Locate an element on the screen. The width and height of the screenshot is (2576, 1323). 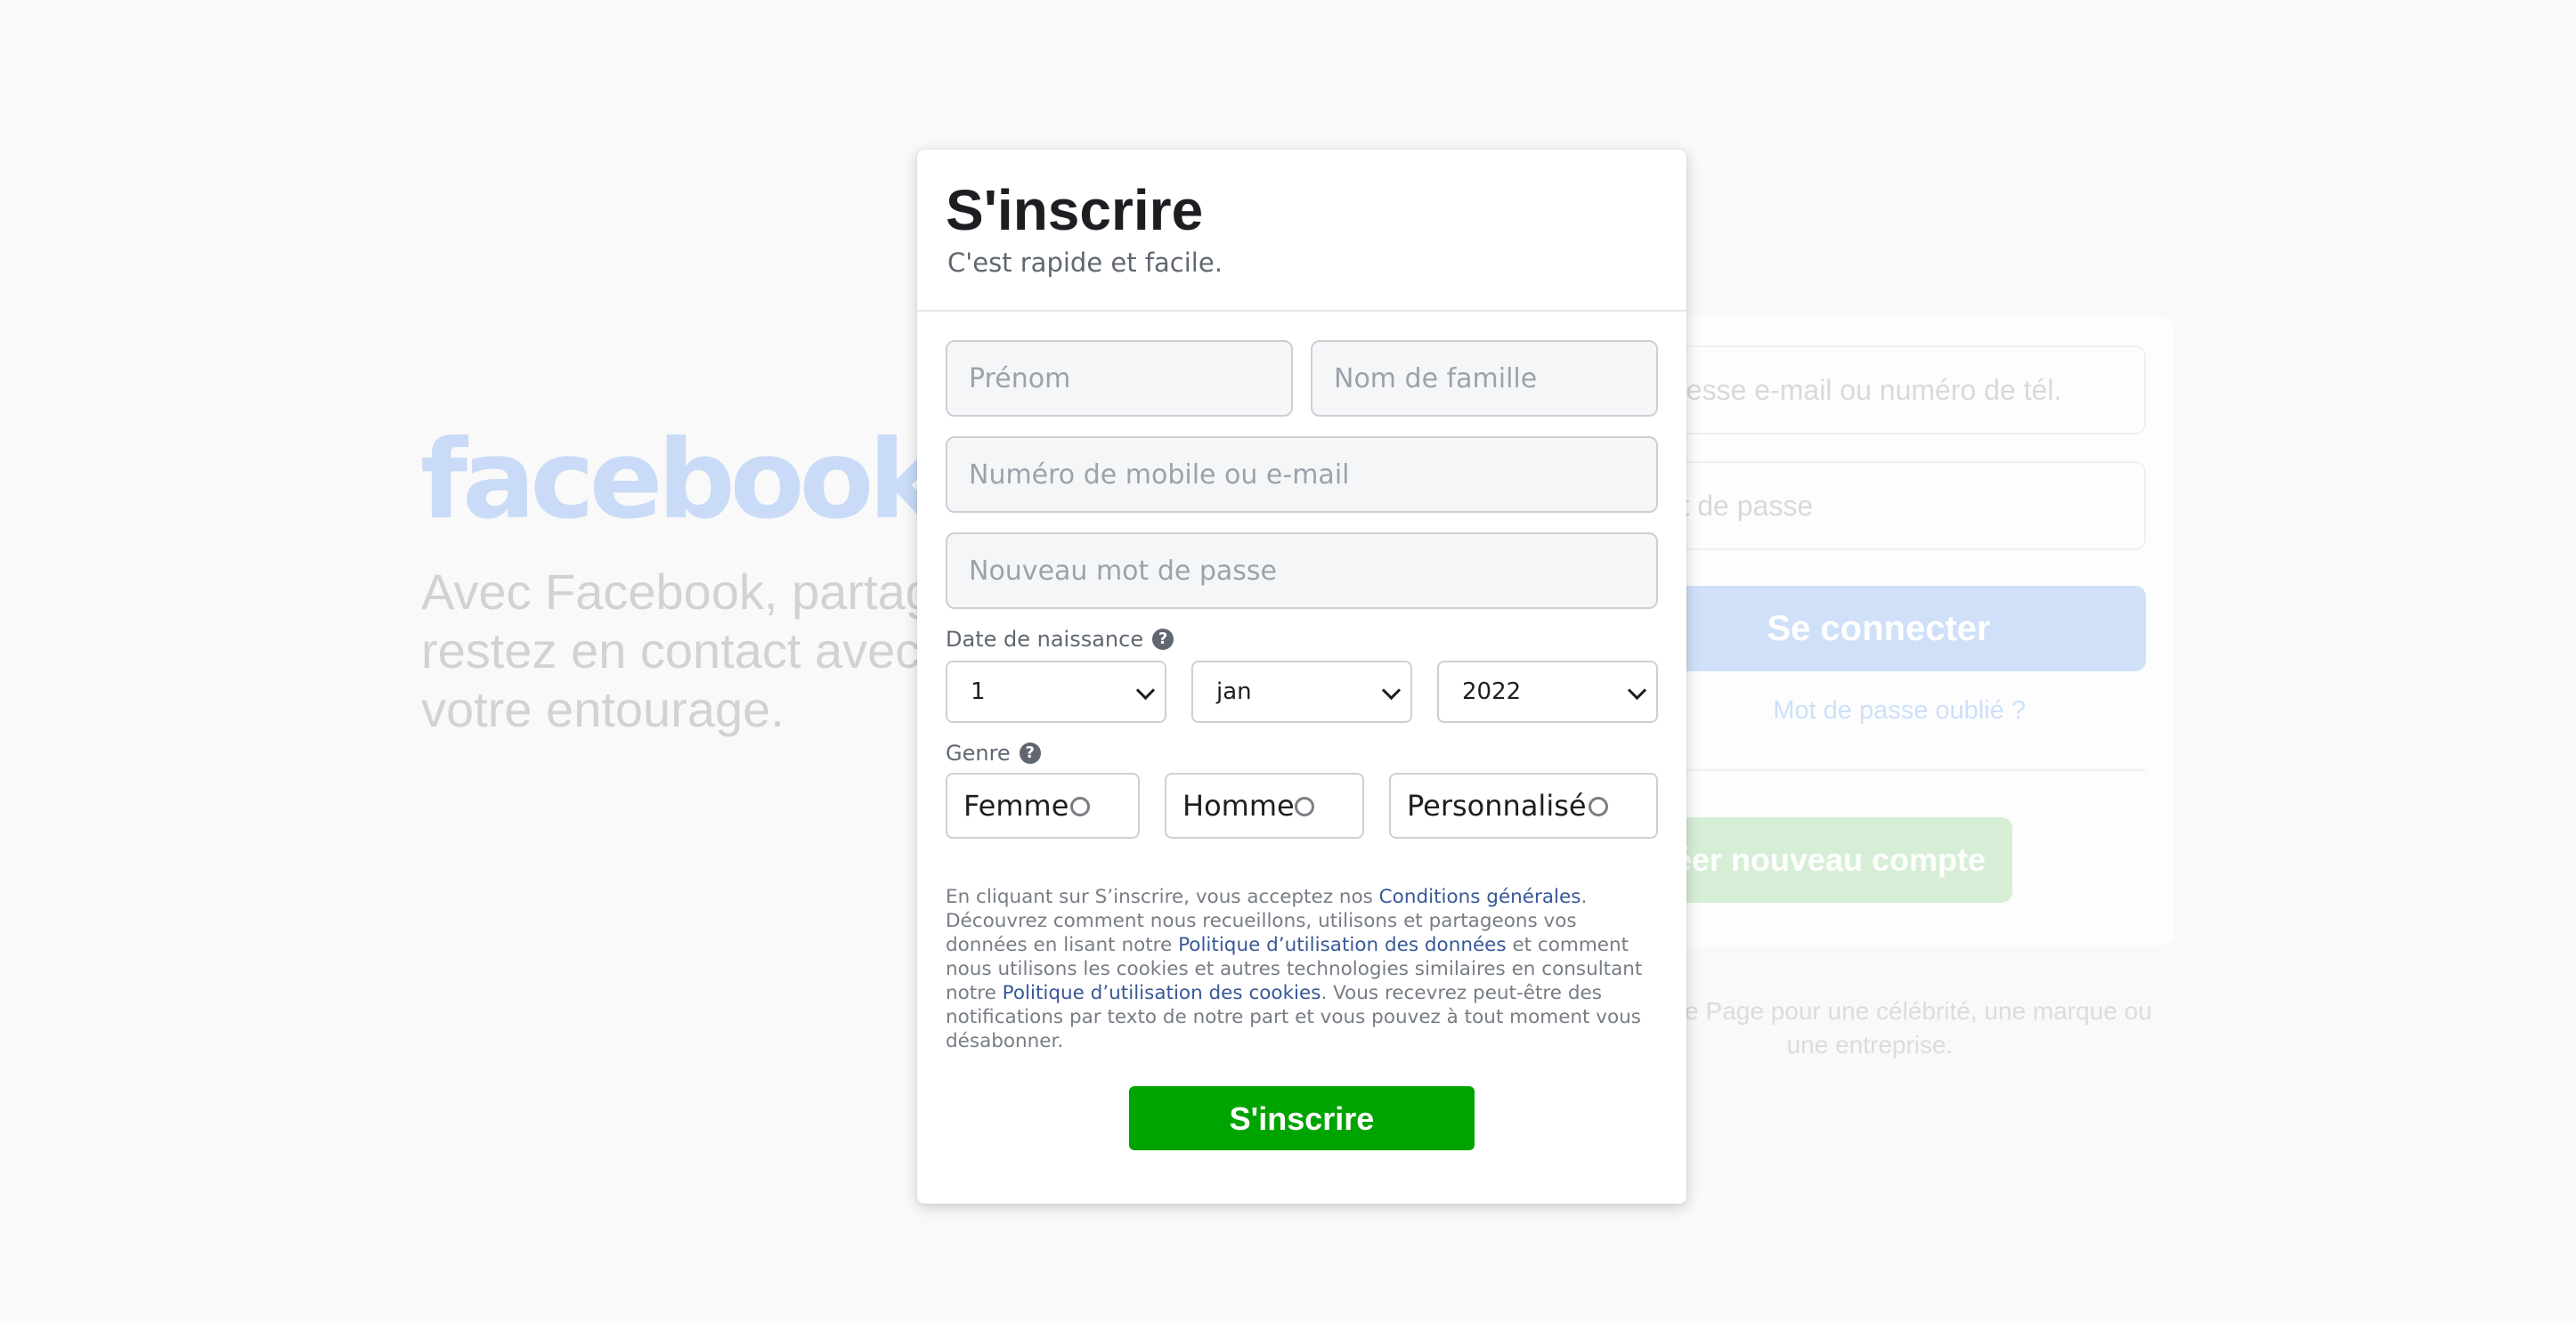
modal-title: S'inscrire is located at coordinates (1075, 210).